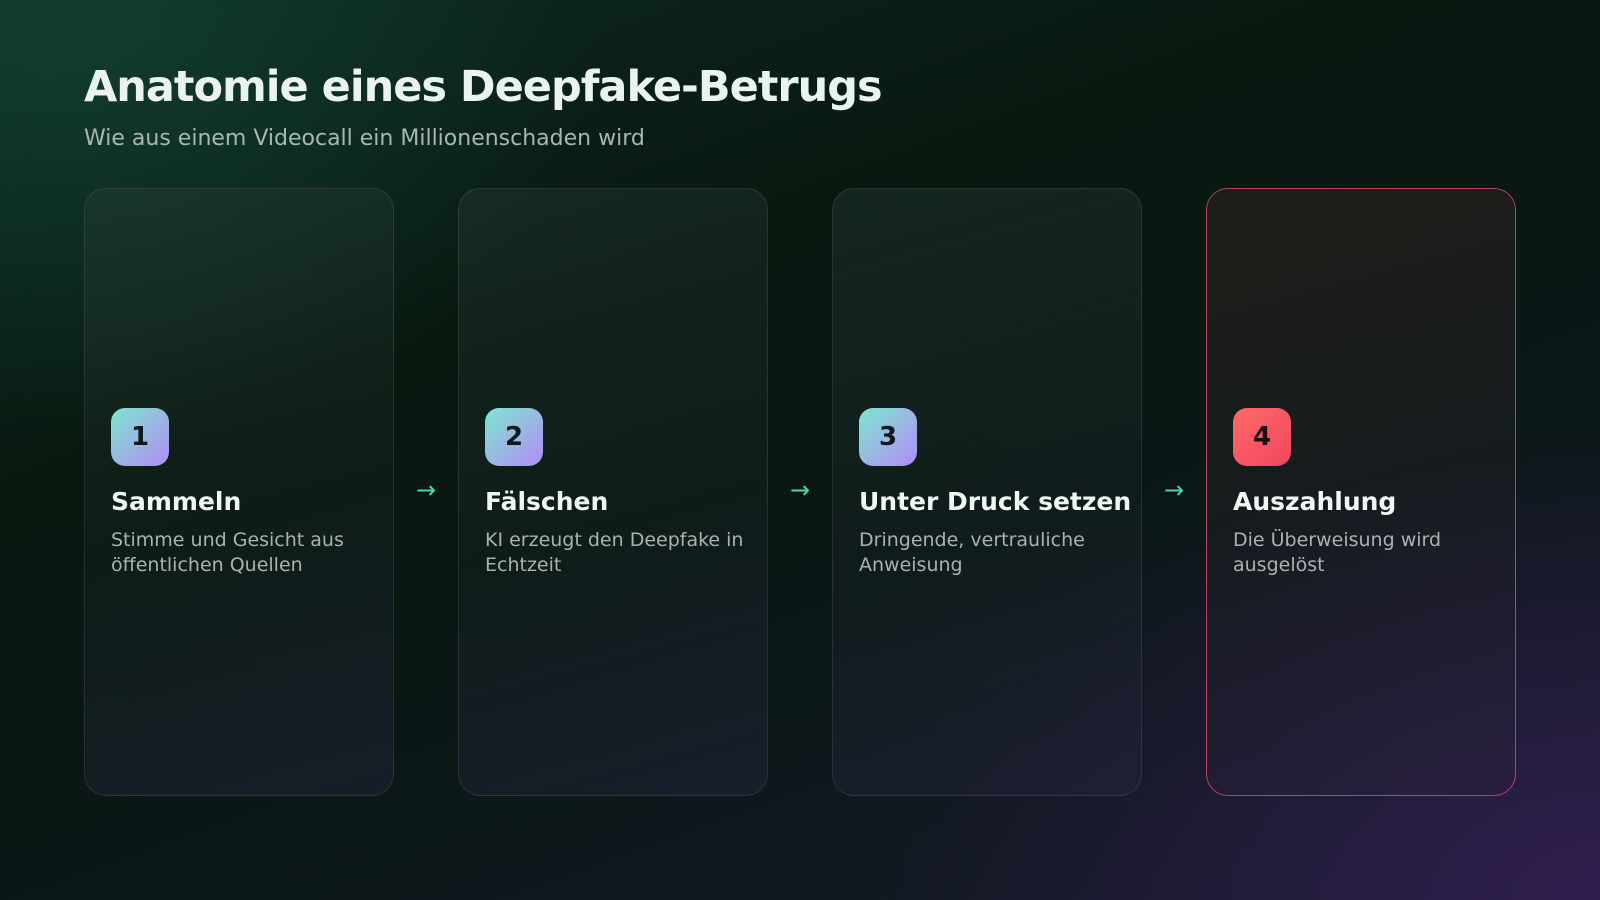 The width and height of the screenshot is (1600, 900). Describe the element at coordinates (176, 501) in the screenshot. I see `step-title: Sammeln` at that location.